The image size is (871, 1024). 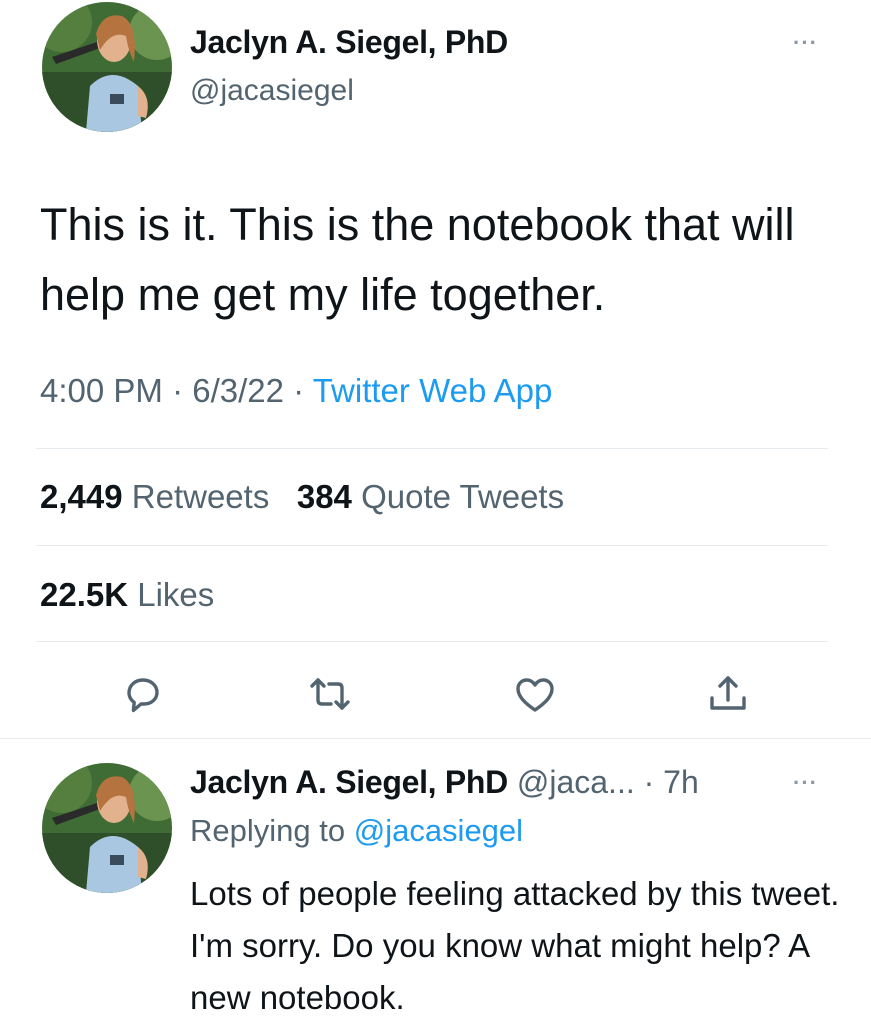 I want to click on reply-author-name: Jaclyn A. Siegel, PhD, so click(x=349, y=782).